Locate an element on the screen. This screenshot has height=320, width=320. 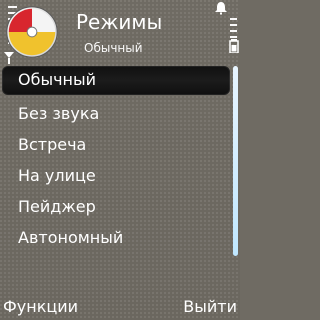
list-item: Встреча is located at coordinates (118, 145).